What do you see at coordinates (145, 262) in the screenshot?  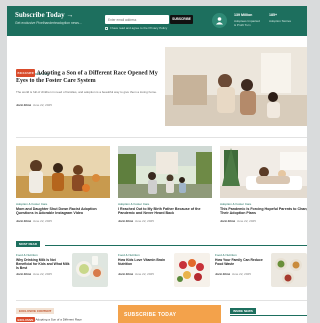 I see `most-read-title: How Kids Love Vitamin Brain Nutrition` at bounding box center [145, 262].